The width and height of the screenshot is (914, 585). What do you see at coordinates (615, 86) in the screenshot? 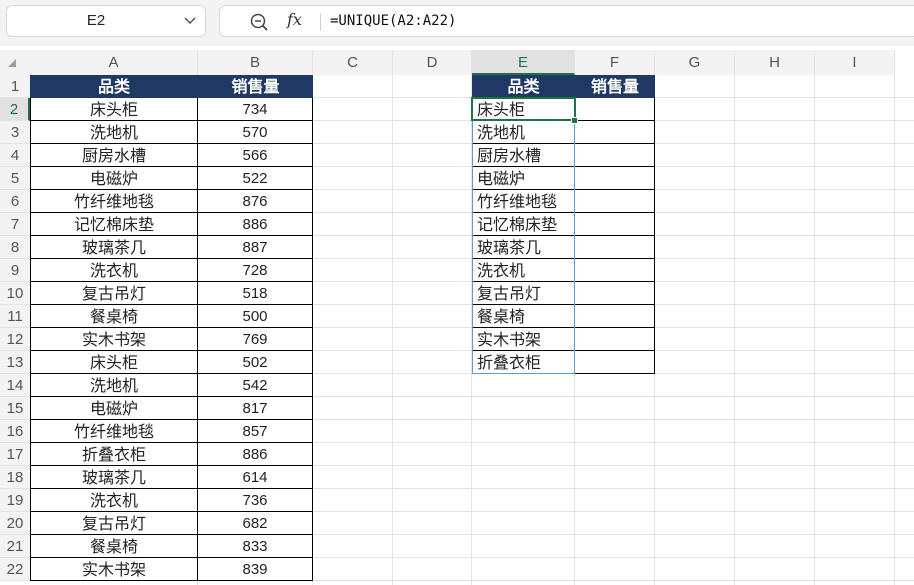
I see `result-header-cell: 销售量` at bounding box center [615, 86].